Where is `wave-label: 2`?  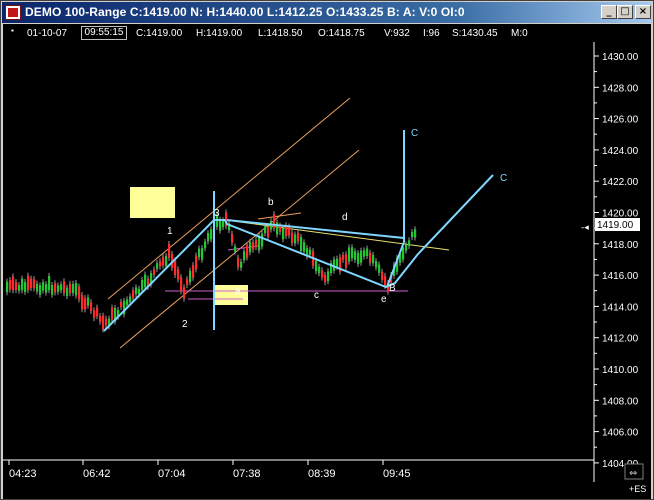 wave-label: 2 is located at coordinates (185, 324).